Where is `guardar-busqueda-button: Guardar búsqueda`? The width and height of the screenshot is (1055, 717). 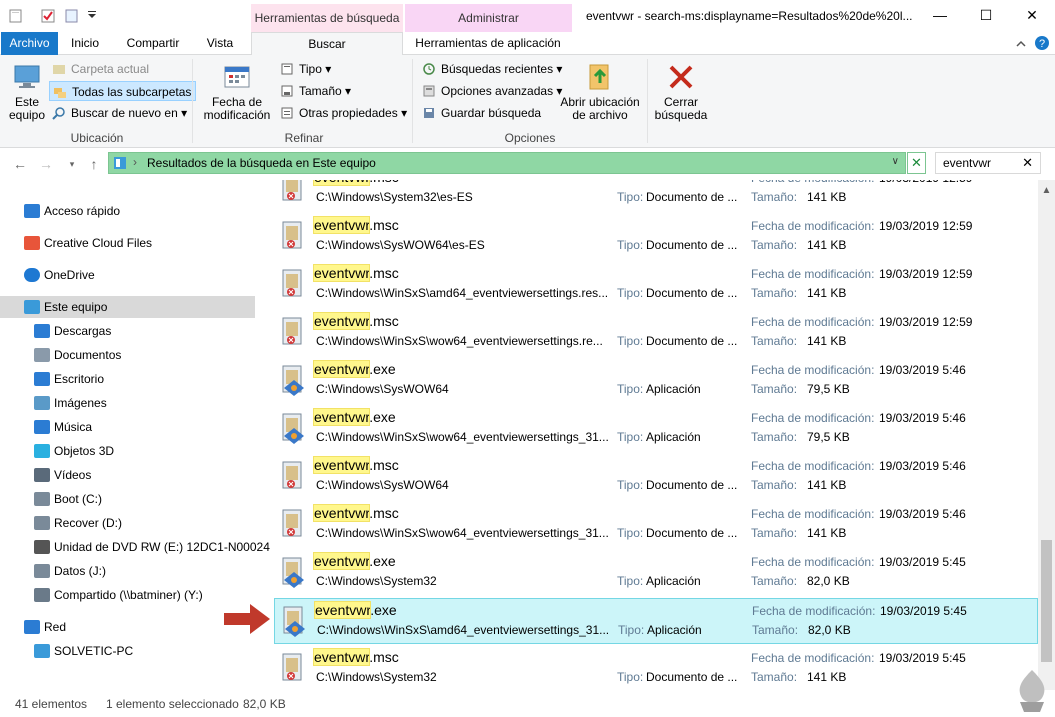
guardar-busqueda-button: Guardar búsqueda is located at coordinates (480, 113).